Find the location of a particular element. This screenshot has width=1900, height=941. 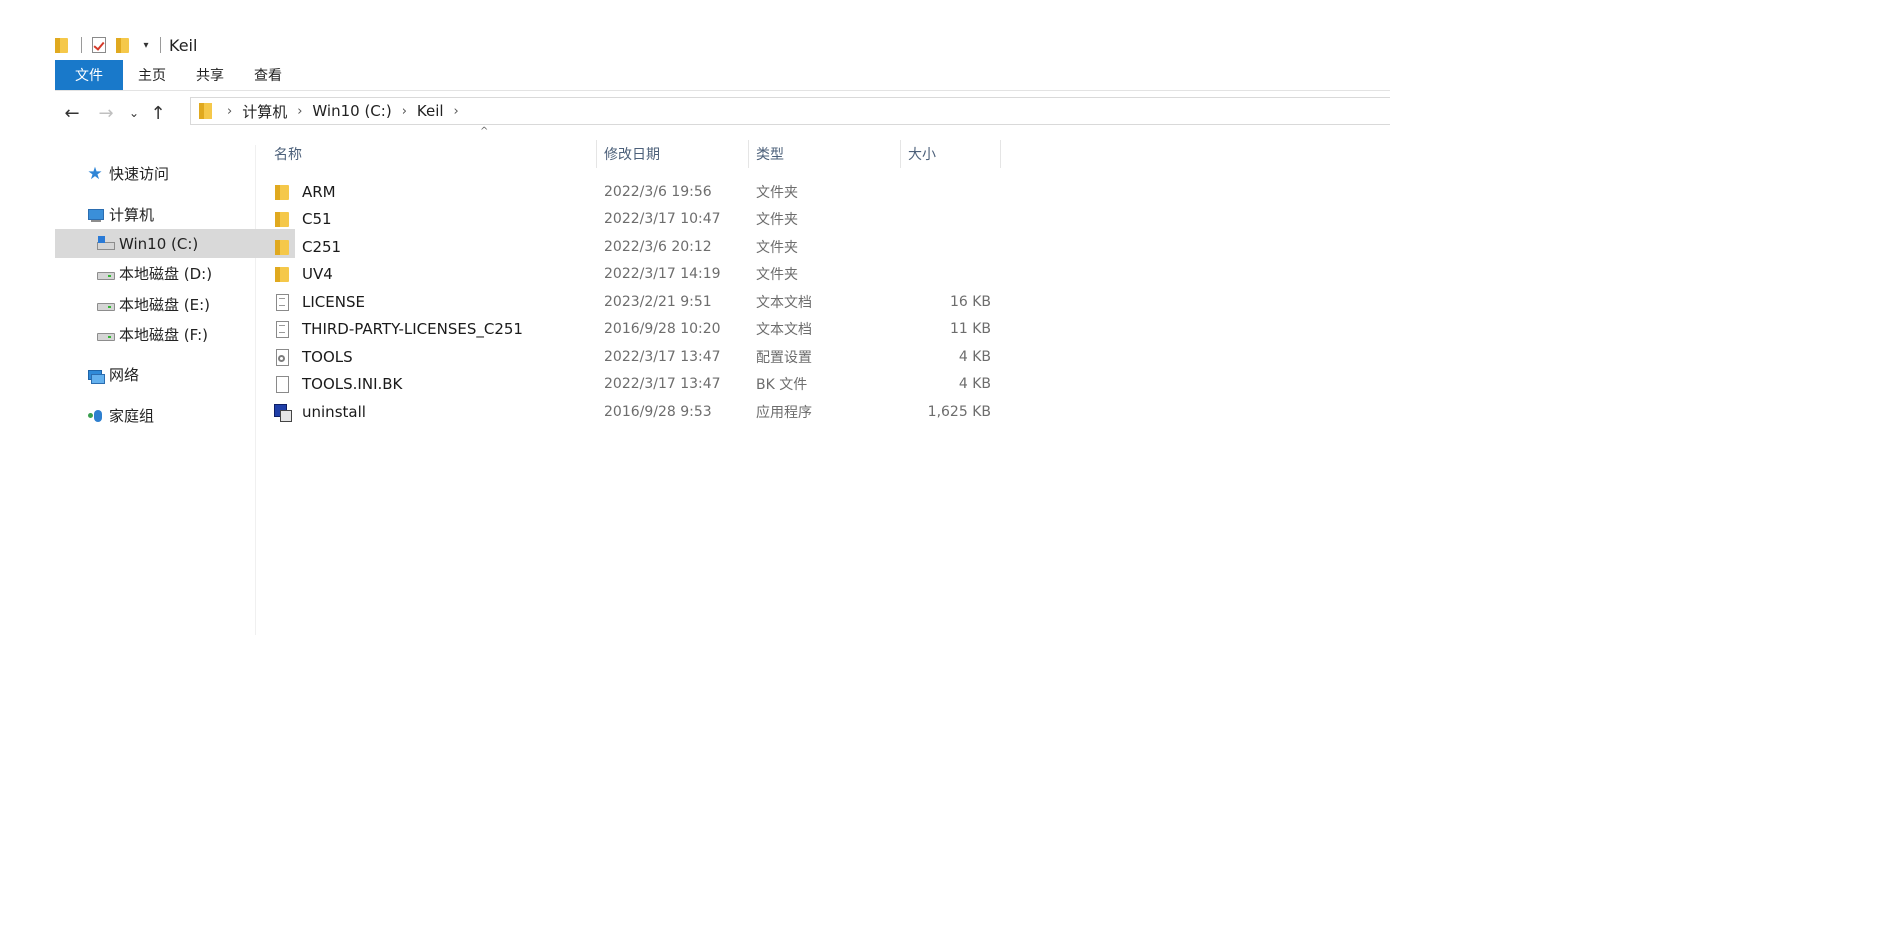

forward-button: → is located at coordinates (106, 113).